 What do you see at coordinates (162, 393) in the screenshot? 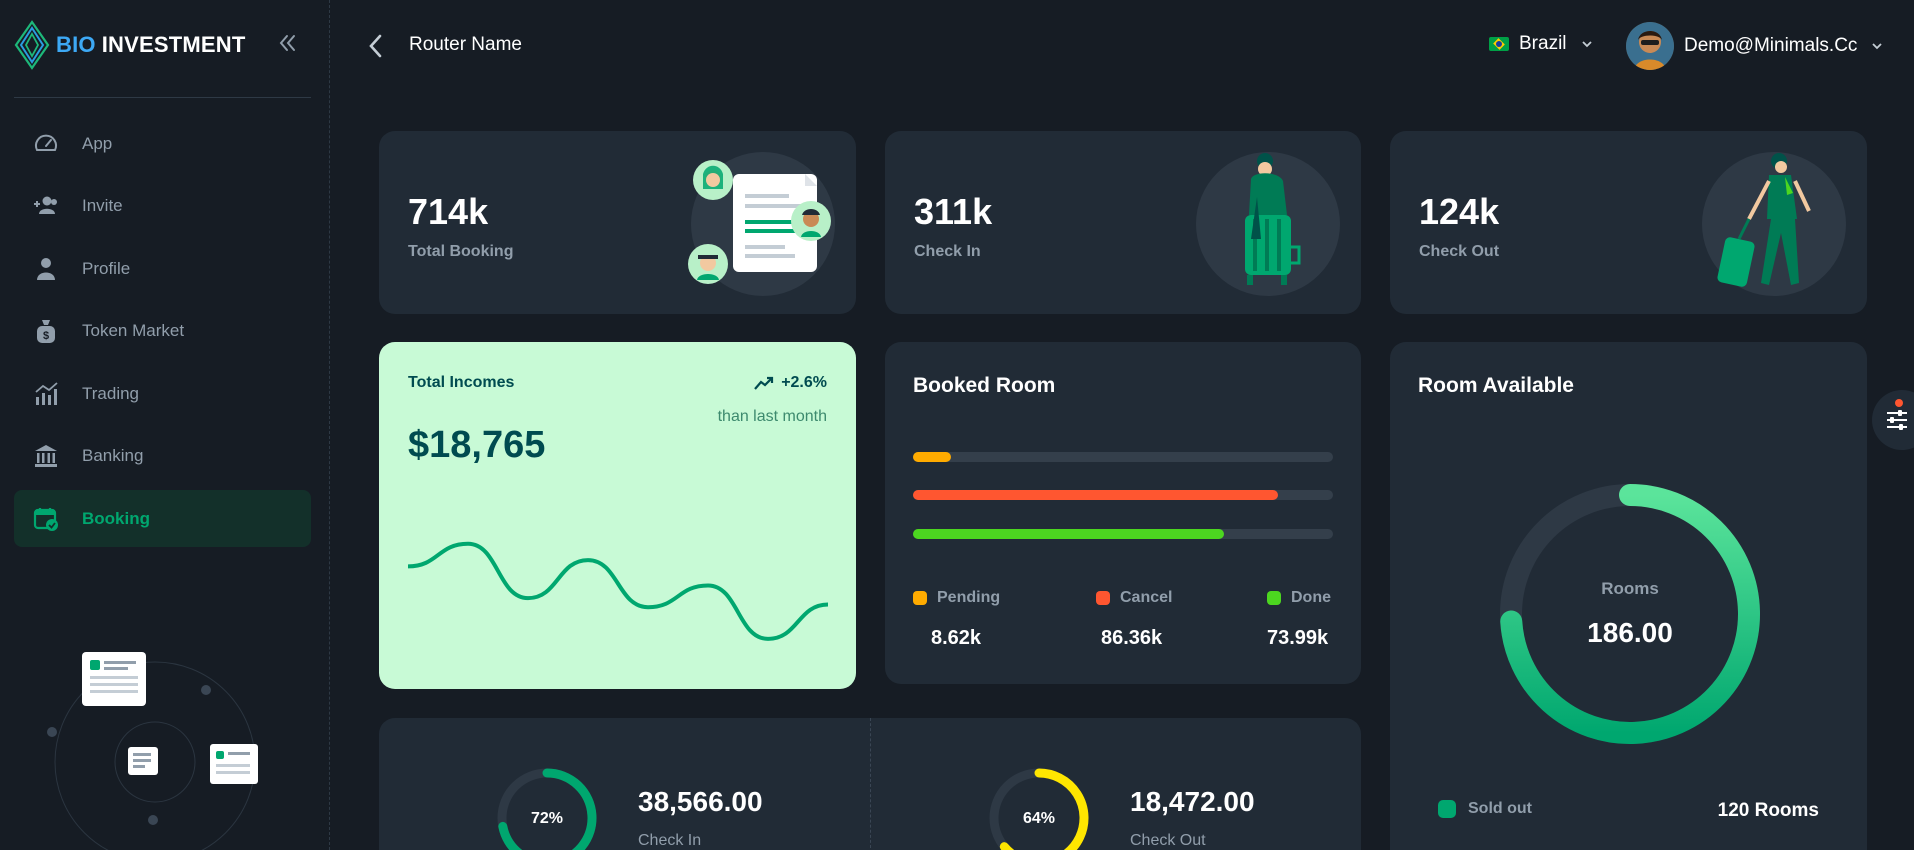
I see `sidebar-item-trading: Trading` at bounding box center [162, 393].